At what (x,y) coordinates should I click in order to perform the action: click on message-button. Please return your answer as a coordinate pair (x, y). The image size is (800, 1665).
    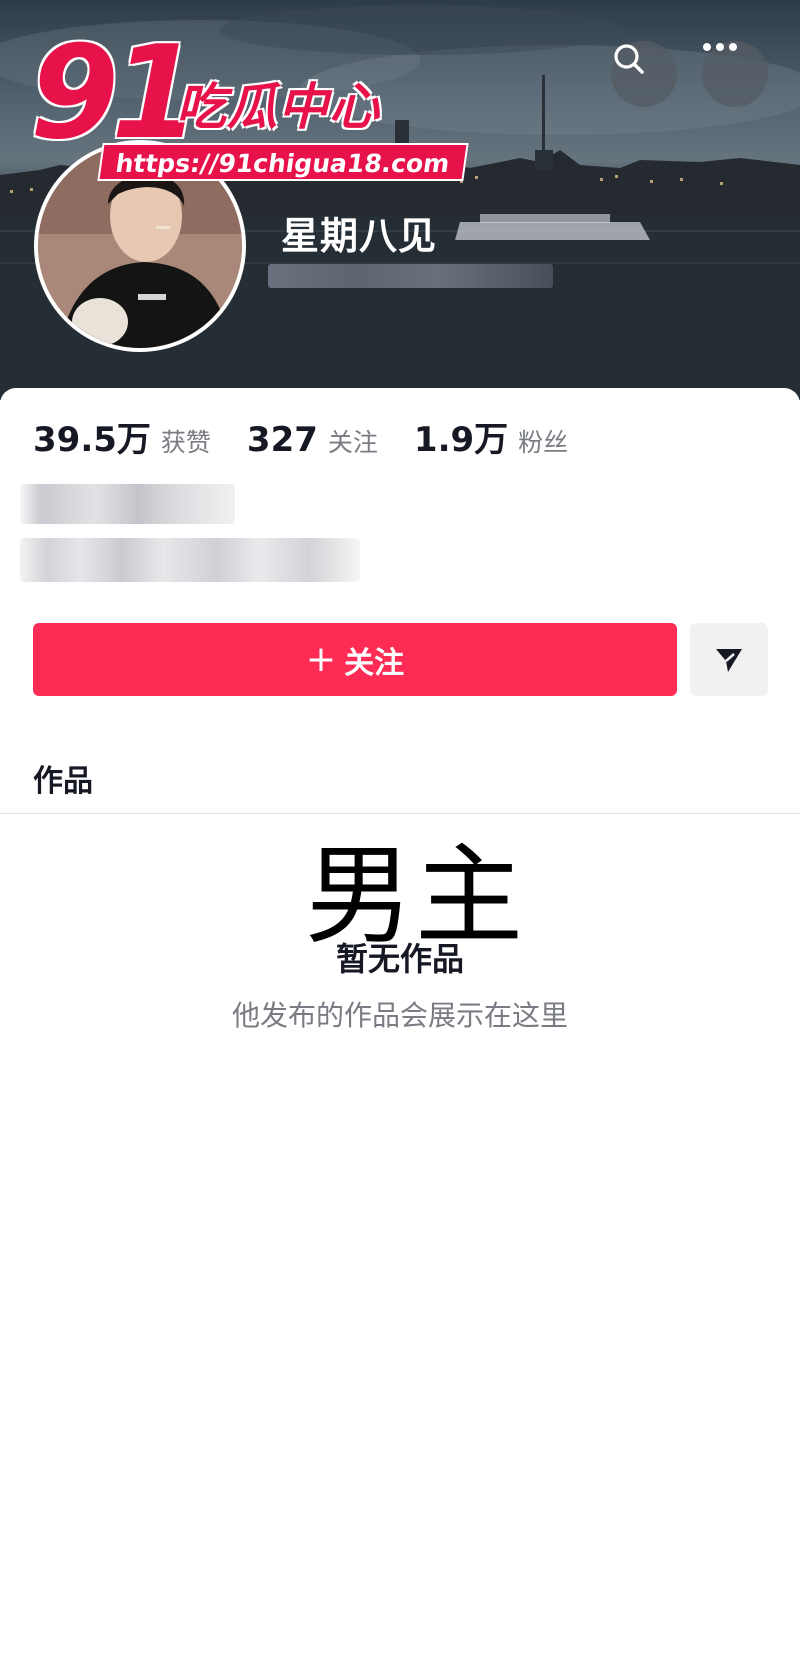
    Looking at the image, I should click on (729, 659).